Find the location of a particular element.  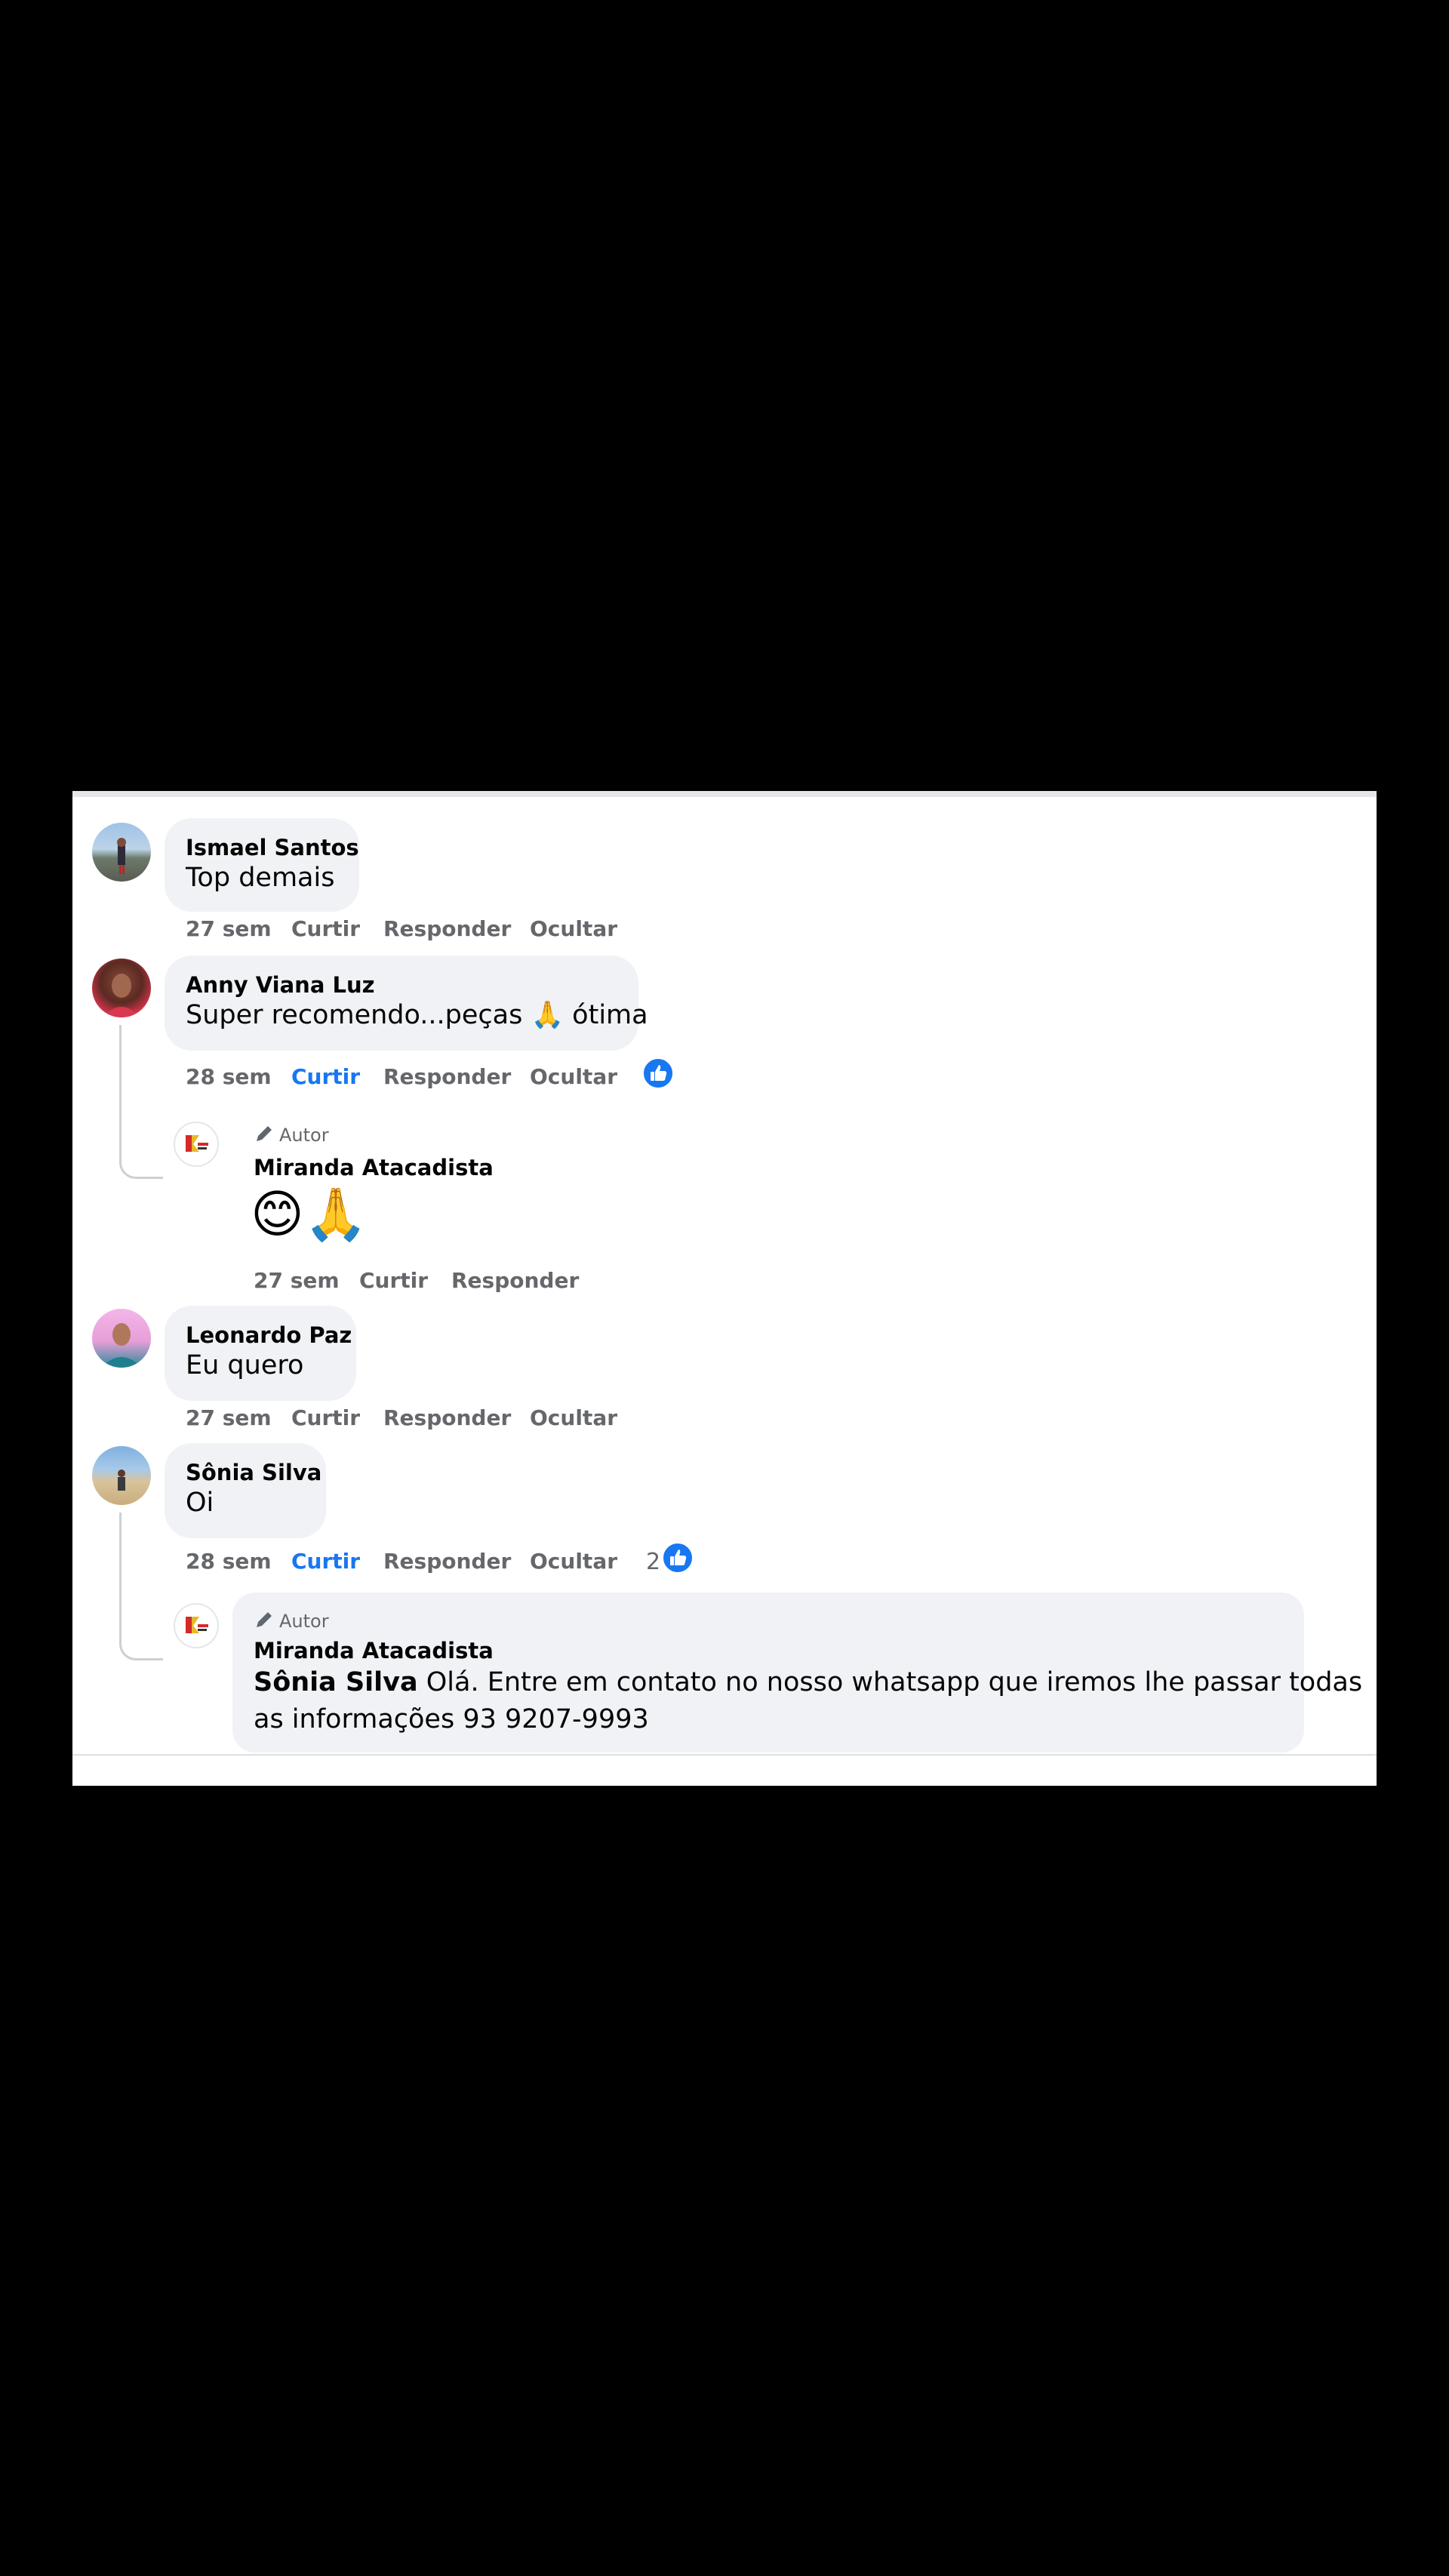

comment-text: Top demais is located at coordinates (260, 878).